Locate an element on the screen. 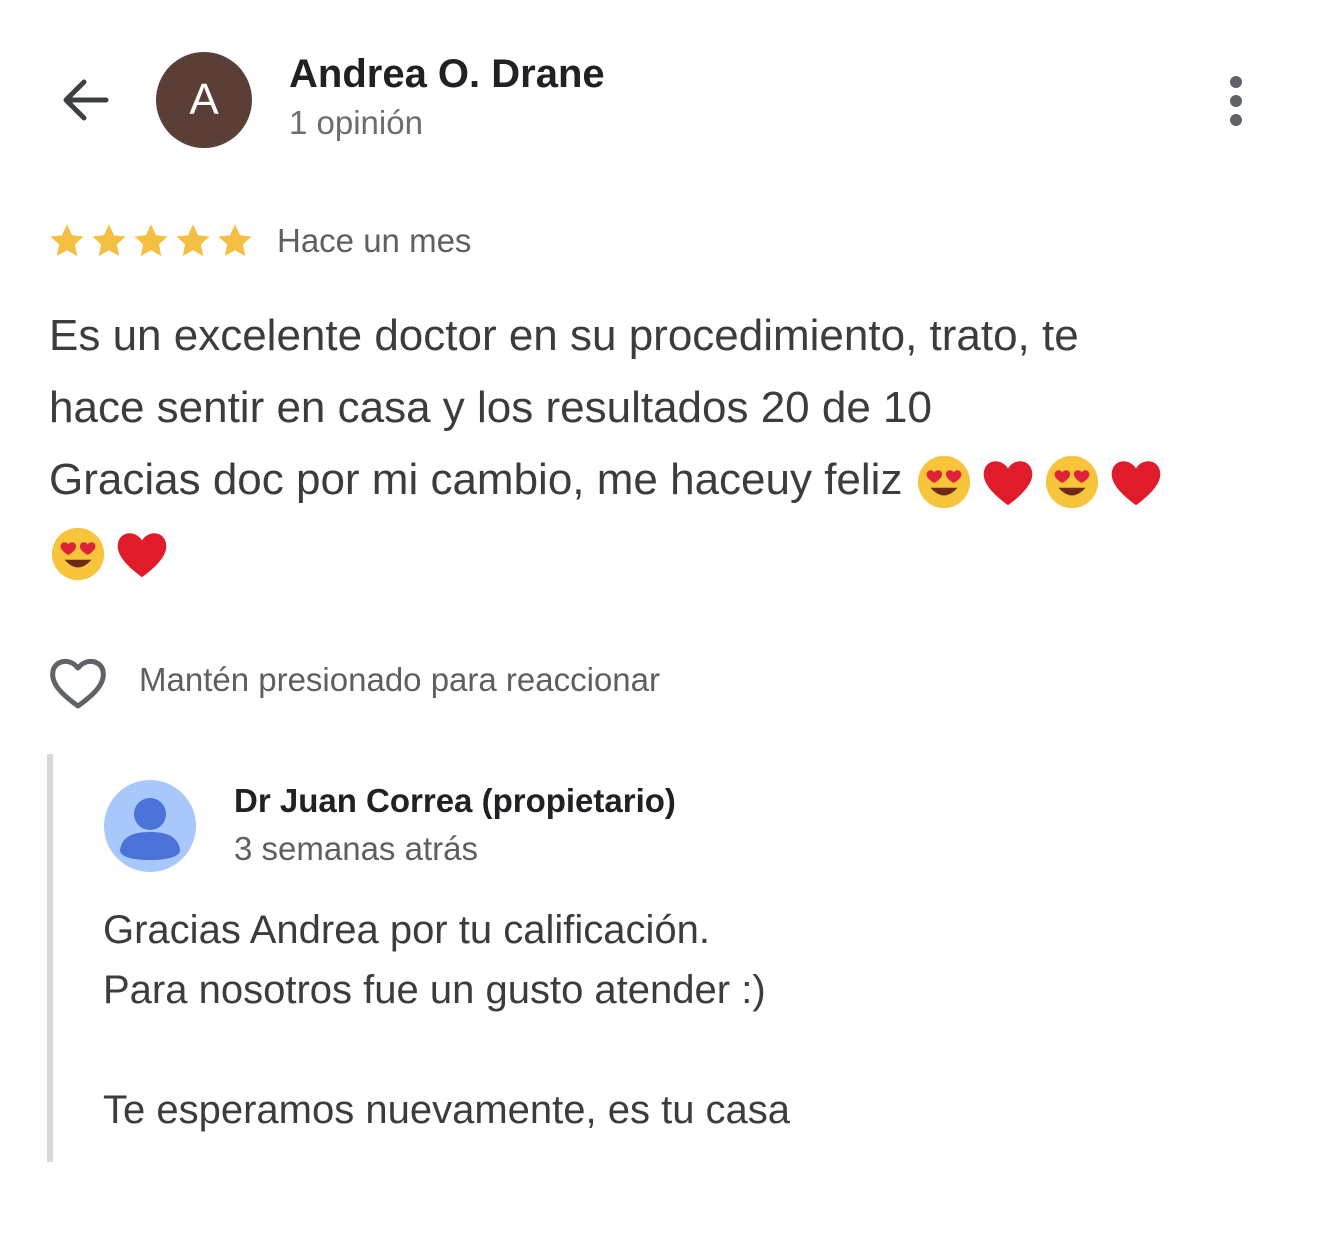 This screenshot has height=1241, width=1320. star-rating is located at coordinates (151, 241).